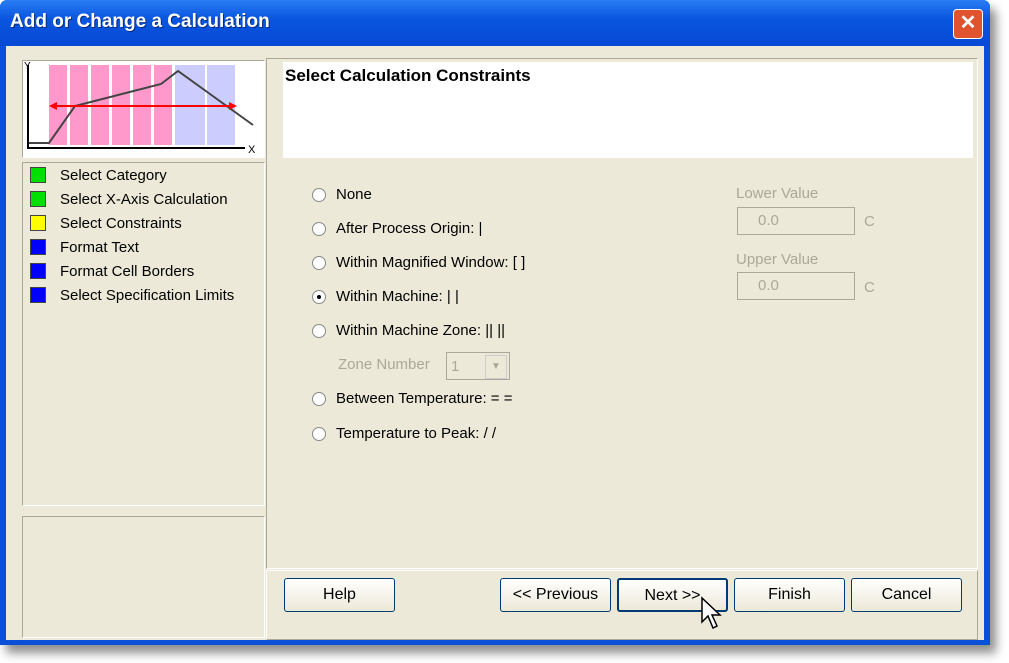 The image size is (1009, 663). Describe the element at coordinates (143, 577) in the screenshot. I see `info-panel` at that location.